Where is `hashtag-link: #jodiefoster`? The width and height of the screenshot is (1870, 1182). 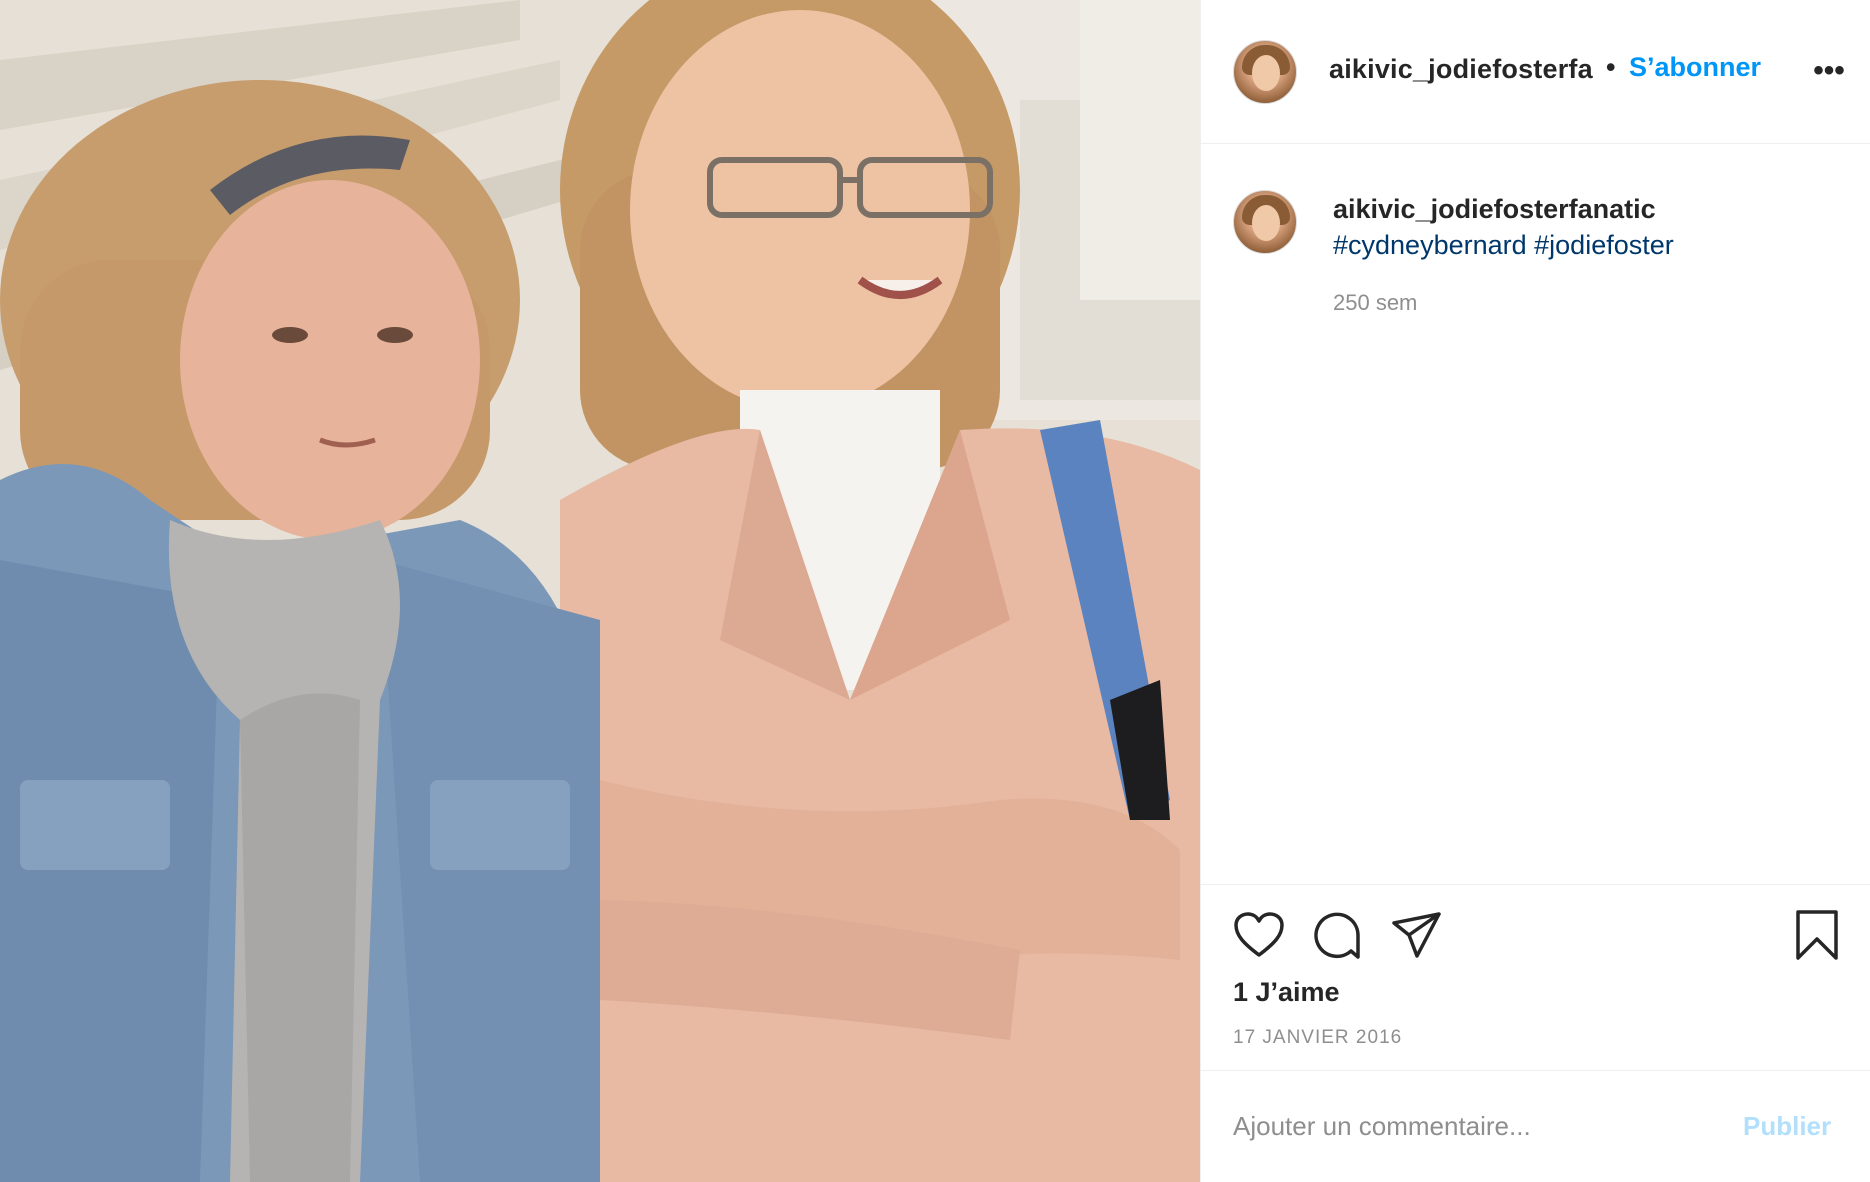 hashtag-link: #jodiefoster is located at coordinates (1604, 245).